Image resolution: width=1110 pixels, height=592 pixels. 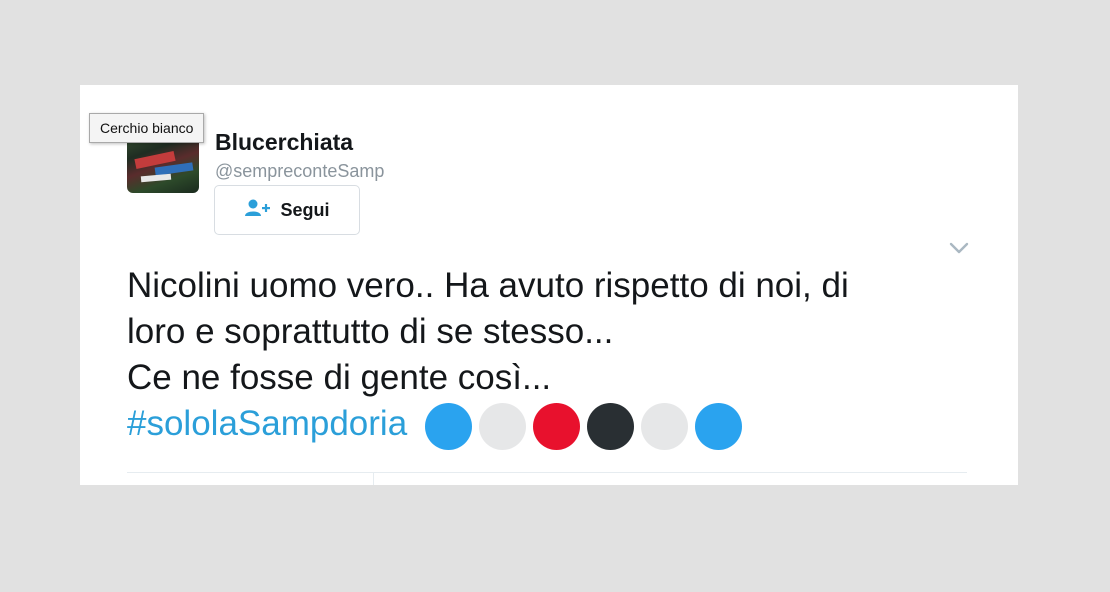 What do you see at coordinates (147, 128) in the screenshot?
I see `tooltip: Cerchio bianco` at bounding box center [147, 128].